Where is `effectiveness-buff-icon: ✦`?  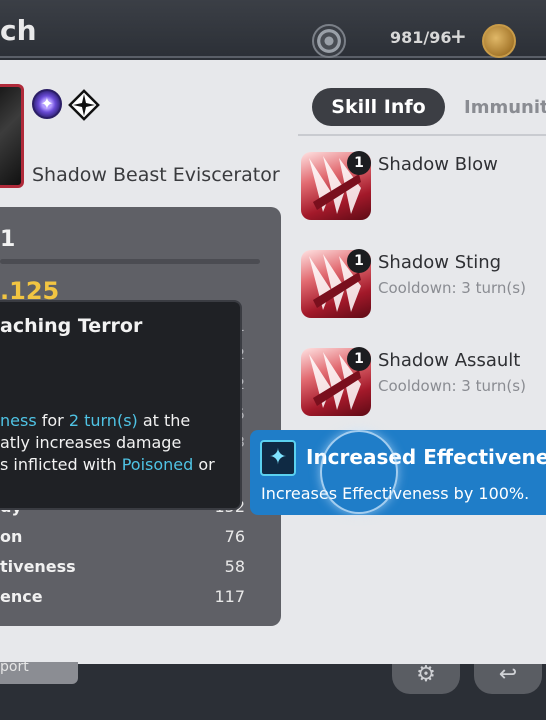 effectiveness-buff-icon: ✦ is located at coordinates (278, 458).